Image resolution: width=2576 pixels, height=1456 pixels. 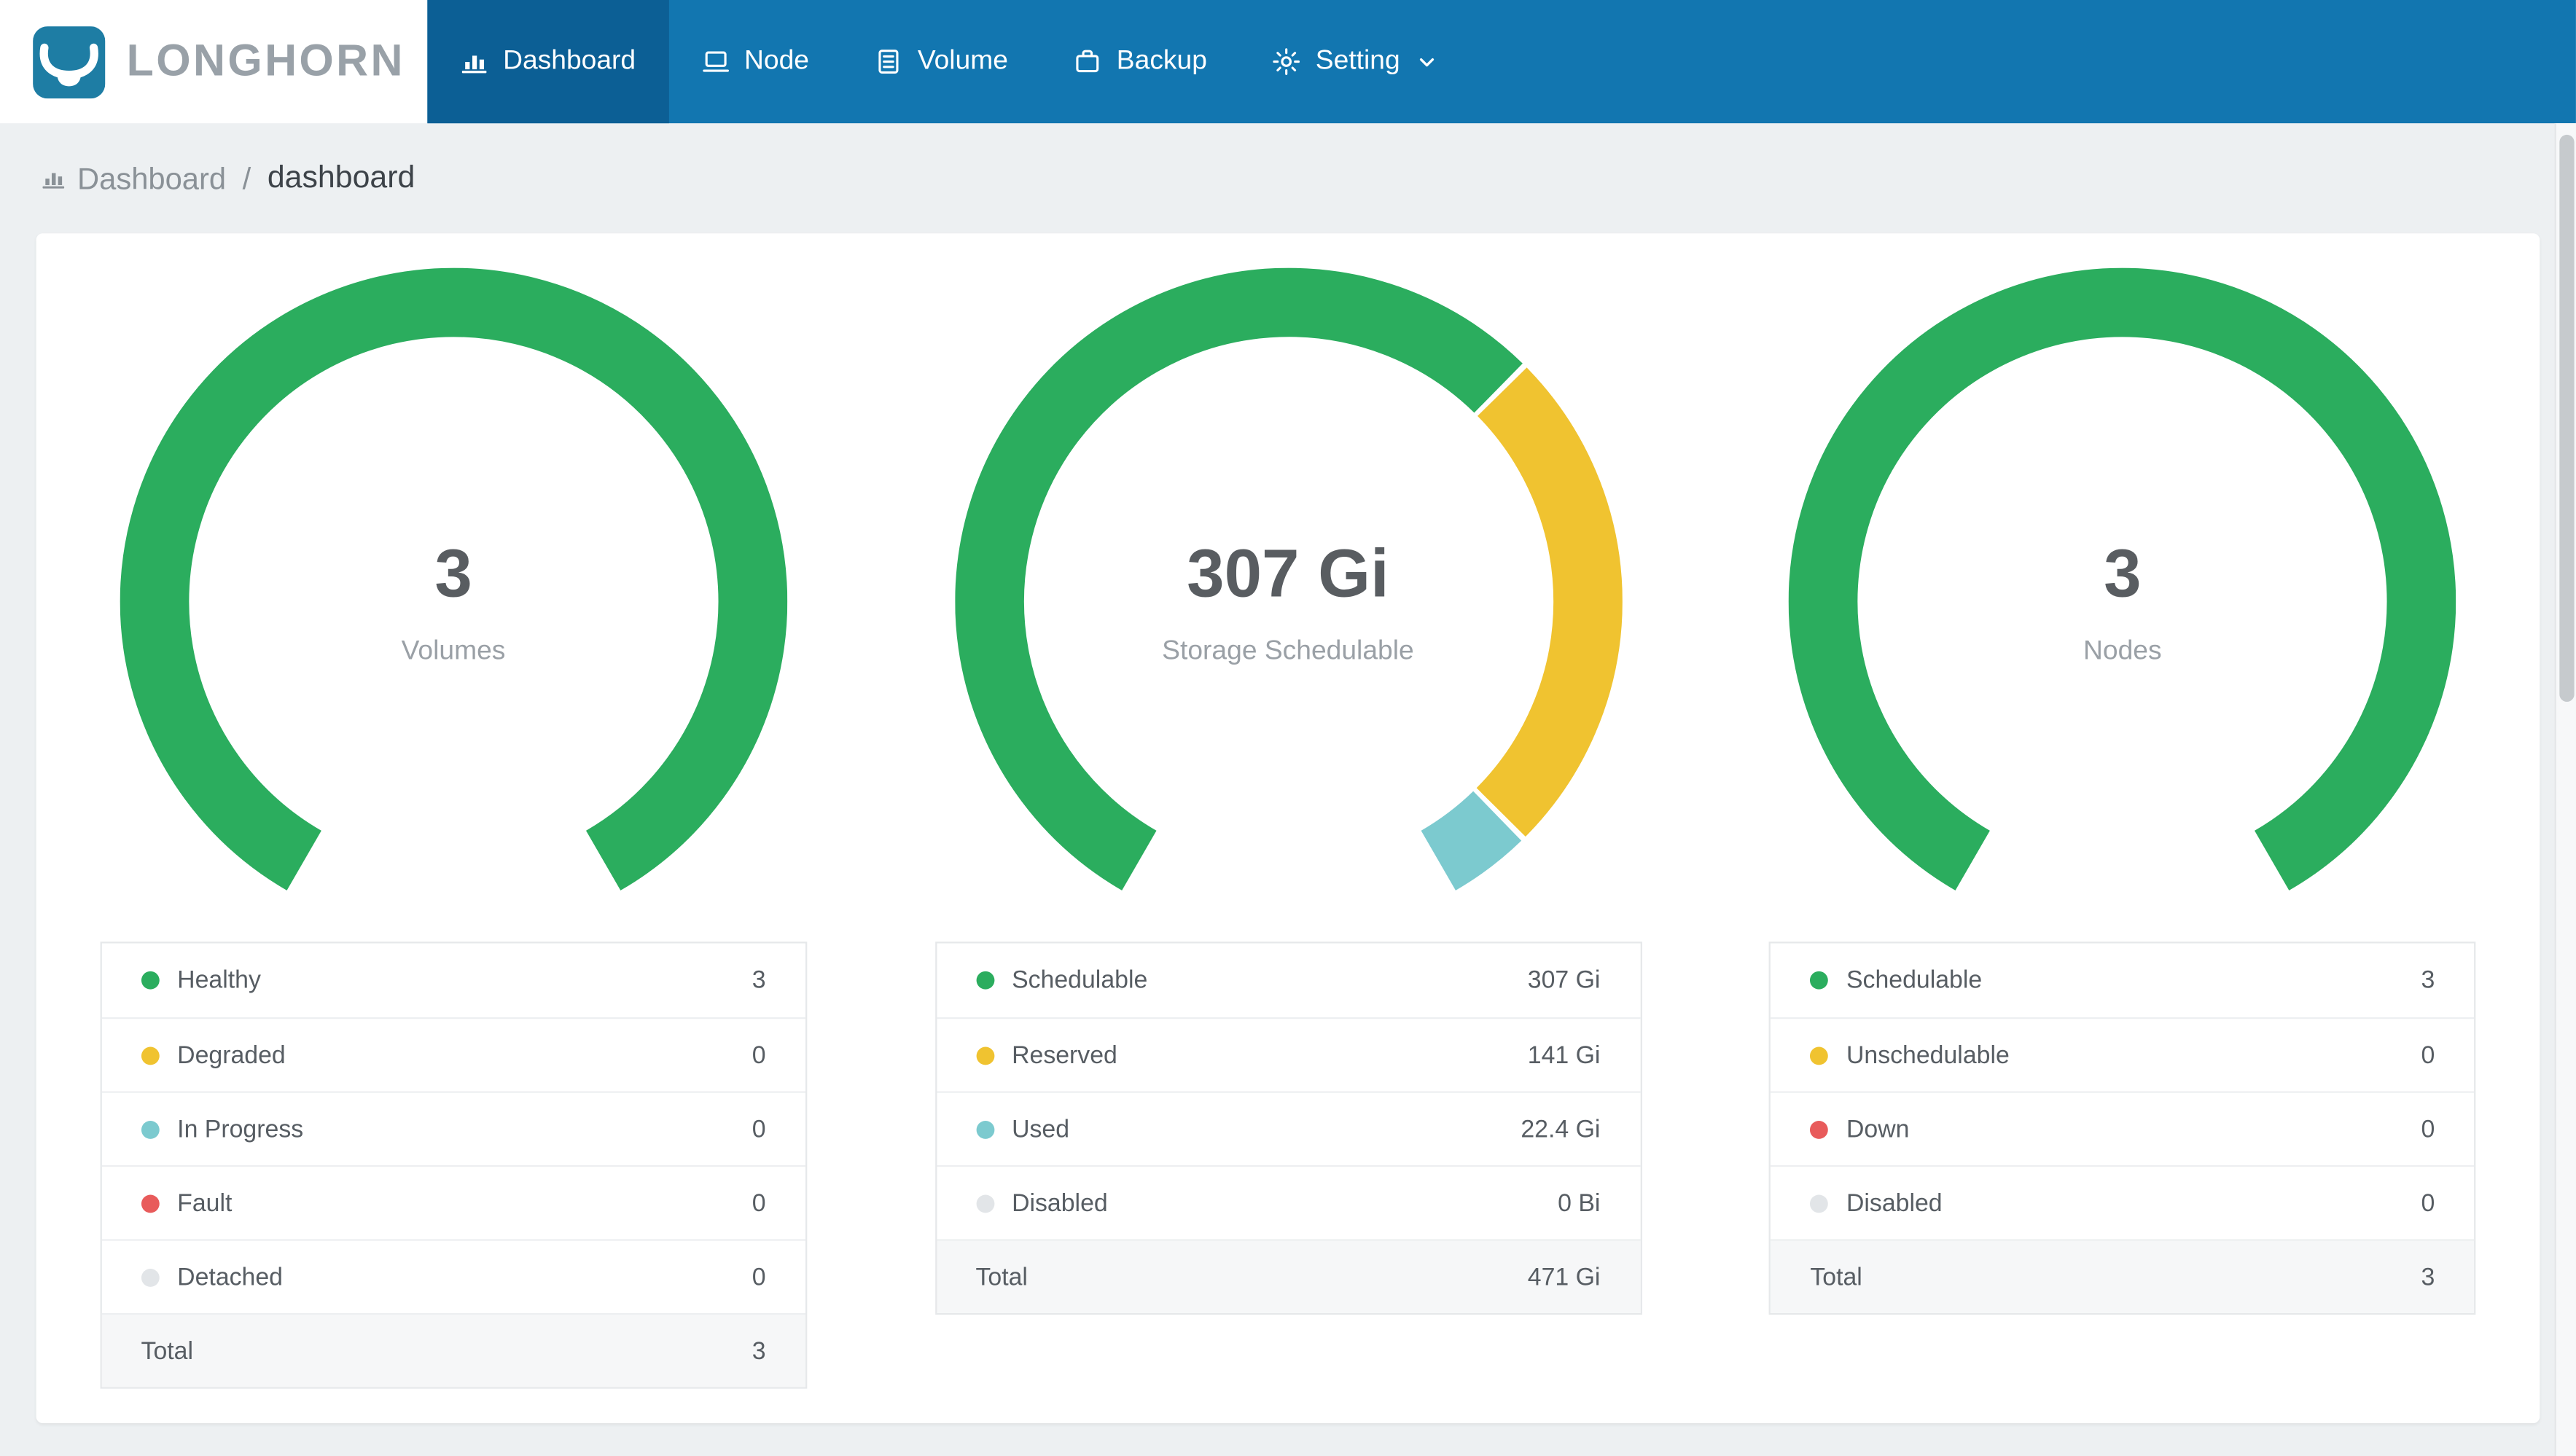 I want to click on legend-row: Detached 0, so click(x=453, y=1275).